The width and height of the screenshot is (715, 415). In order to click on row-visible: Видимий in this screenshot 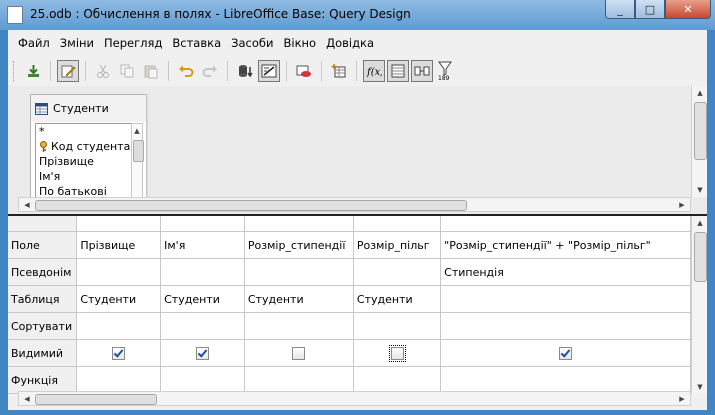, I will do `click(349, 353)`.